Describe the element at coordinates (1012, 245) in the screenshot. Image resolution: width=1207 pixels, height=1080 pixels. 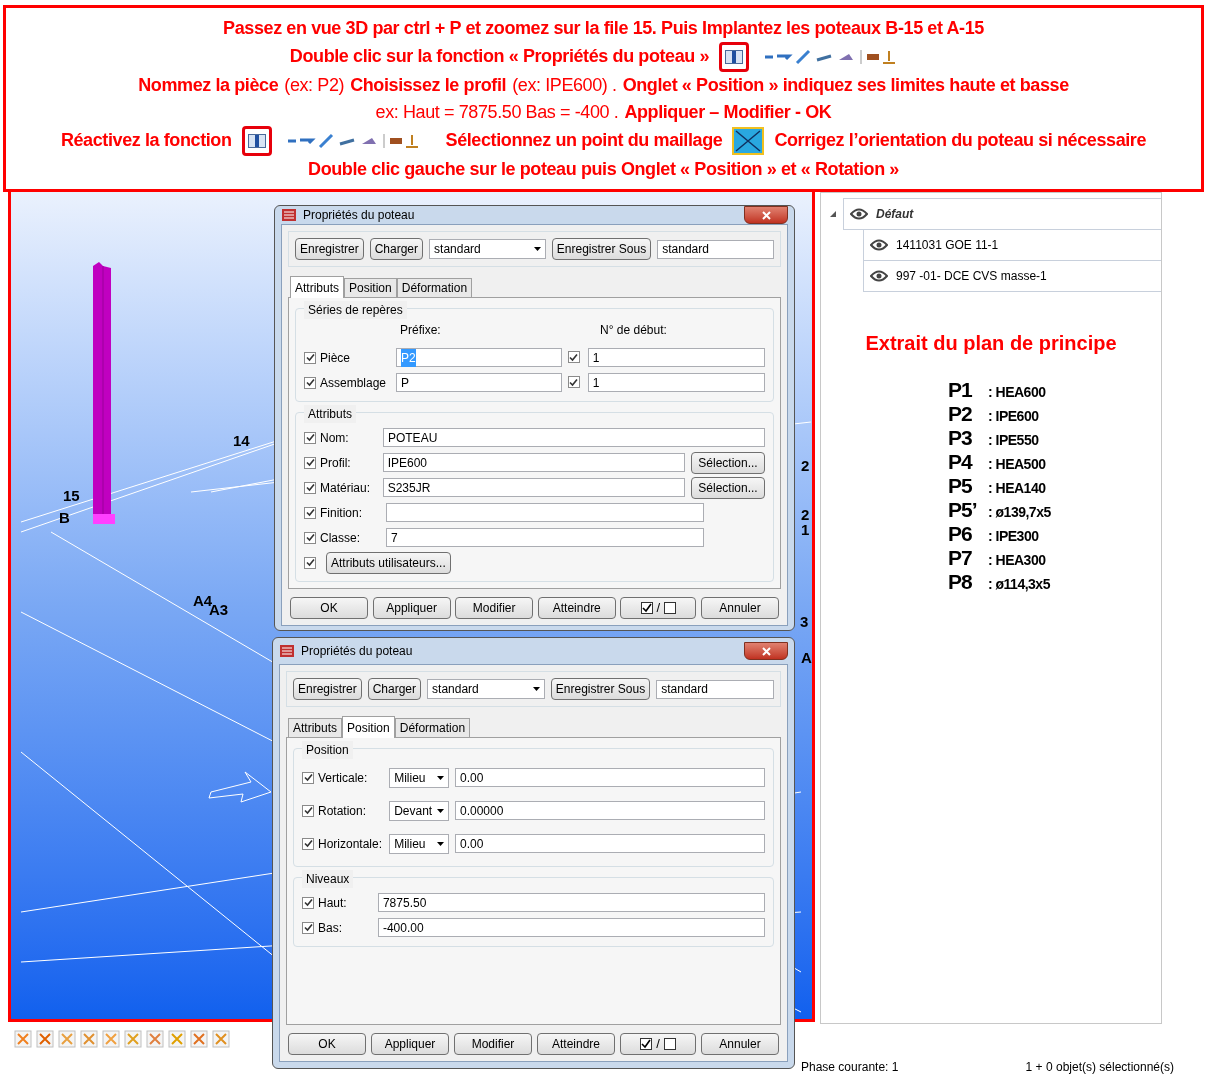
I see `tree-item: 1411031 GOE 11-1` at that location.